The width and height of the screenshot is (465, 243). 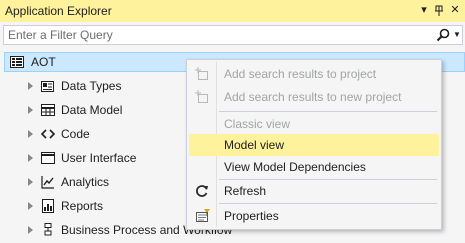 What do you see at coordinates (245, 191) in the screenshot?
I see `menu-item-label: Refresh` at bounding box center [245, 191].